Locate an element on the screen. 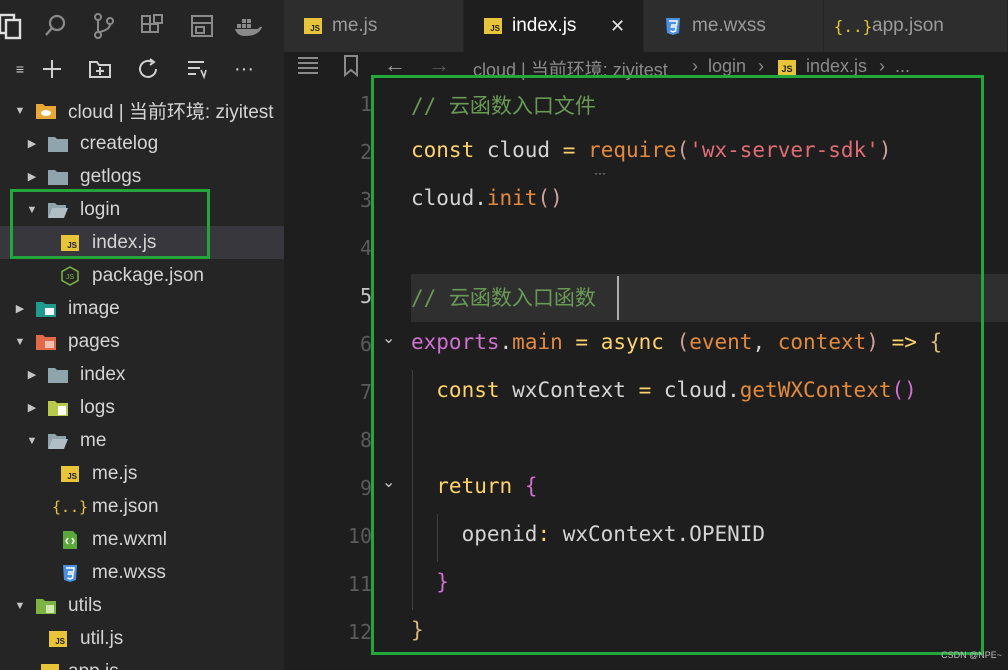 This screenshot has height=670, width=1008. breadcrumb-segment-login: login is located at coordinates (727, 66).